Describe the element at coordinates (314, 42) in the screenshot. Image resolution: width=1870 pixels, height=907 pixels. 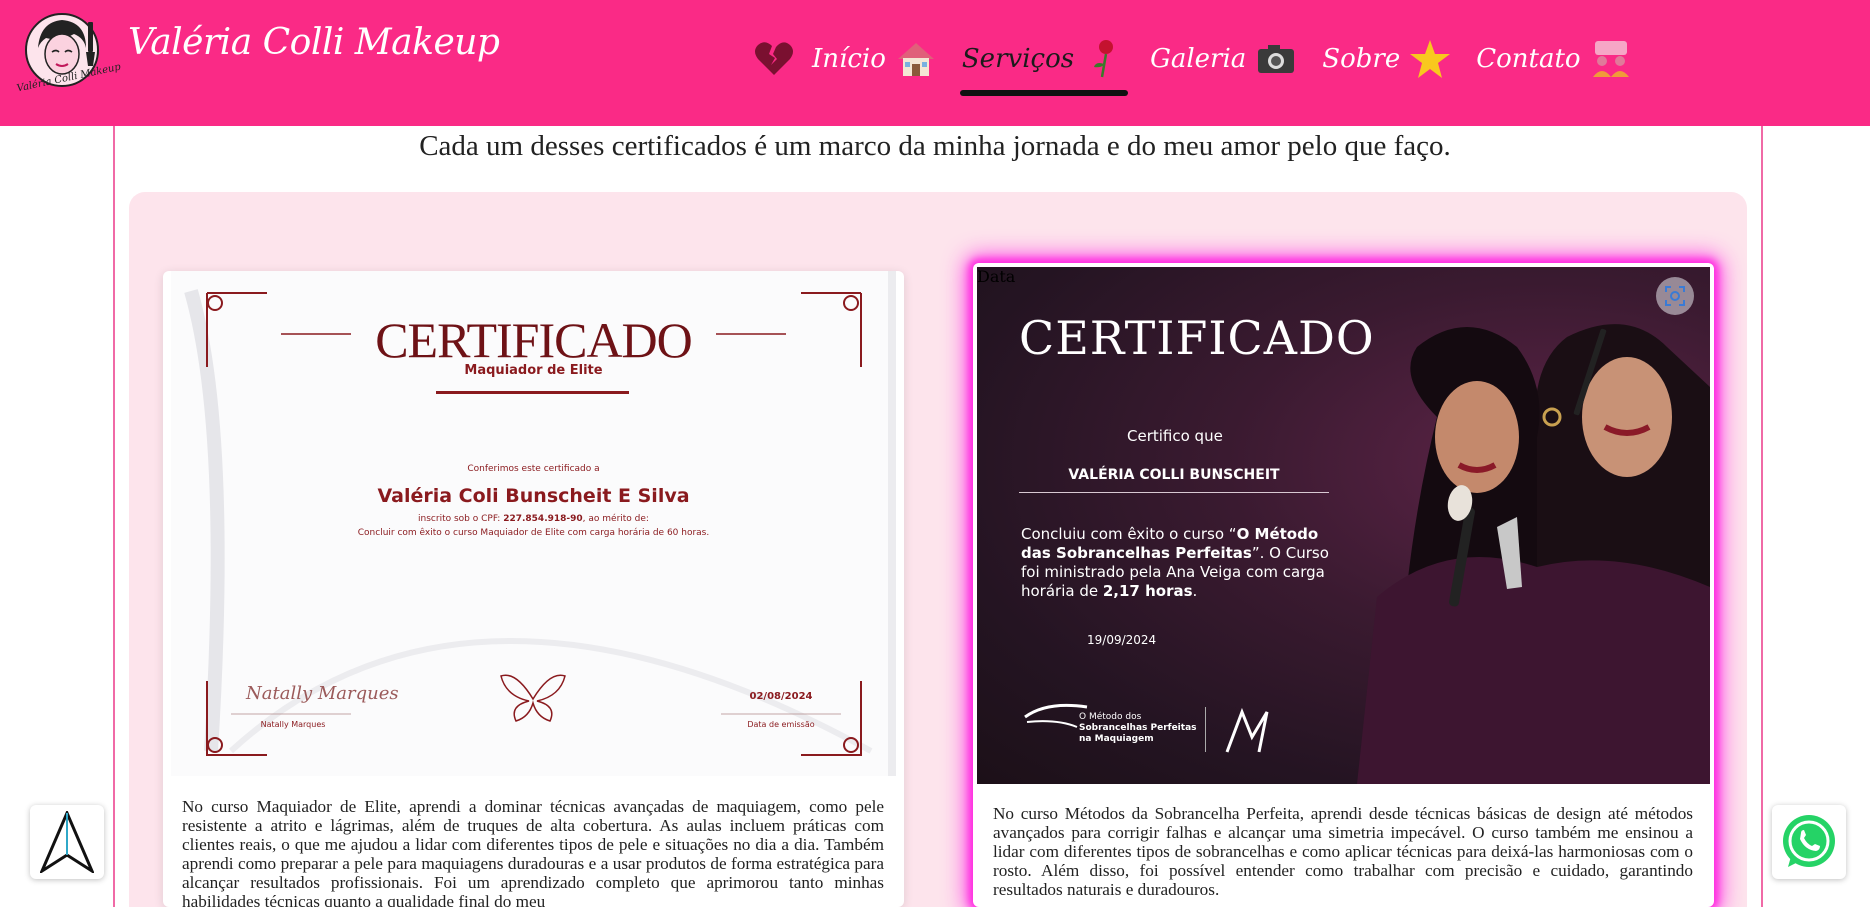
I see `brand-name: Valéria Colli Makeup` at that location.